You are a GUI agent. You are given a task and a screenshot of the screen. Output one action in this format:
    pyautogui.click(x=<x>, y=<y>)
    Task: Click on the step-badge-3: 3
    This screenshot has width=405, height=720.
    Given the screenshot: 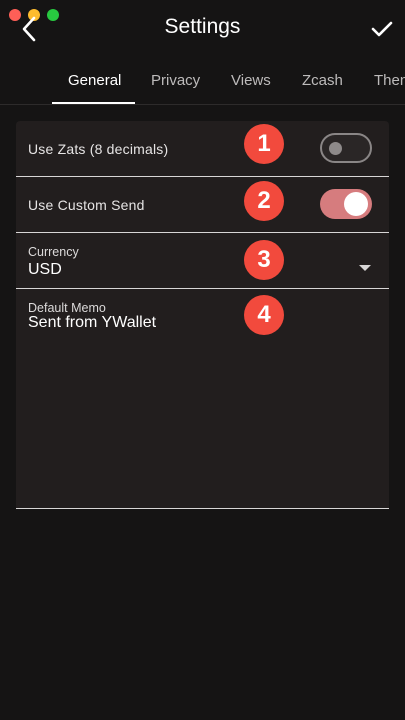 What is the action you would take?
    pyautogui.click(x=264, y=260)
    